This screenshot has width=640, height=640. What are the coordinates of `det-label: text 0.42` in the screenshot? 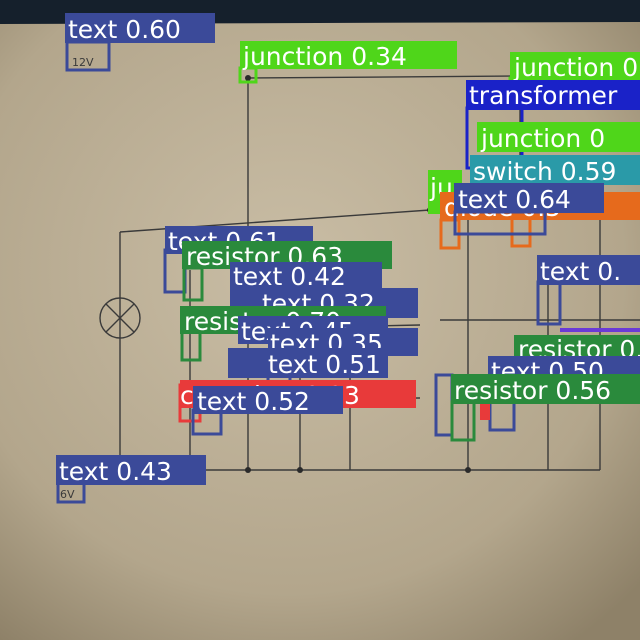 It's located at (289, 276).